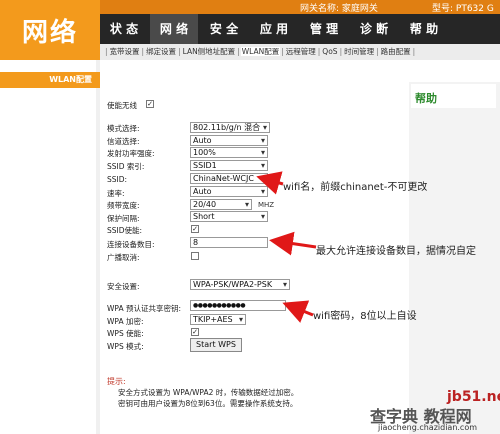  What do you see at coordinates (293, 243) in the screenshot?
I see `arrow-clients` at bounding box center [293, 243].